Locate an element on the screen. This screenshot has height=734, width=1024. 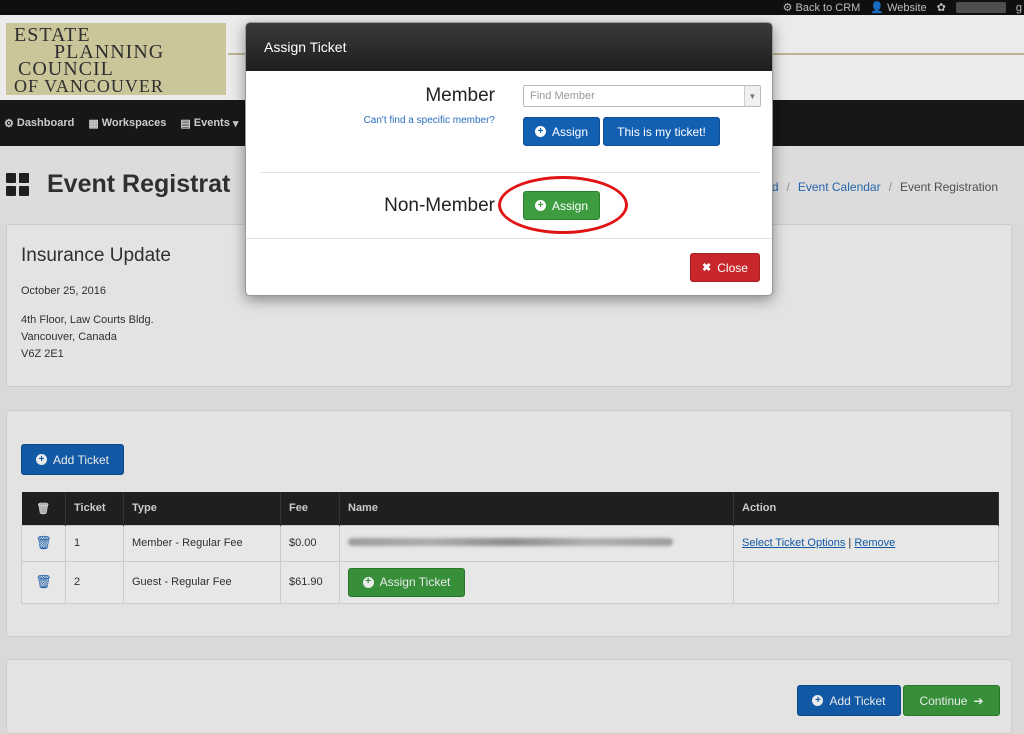
member-label: Member is located at coordinates (460, 95).